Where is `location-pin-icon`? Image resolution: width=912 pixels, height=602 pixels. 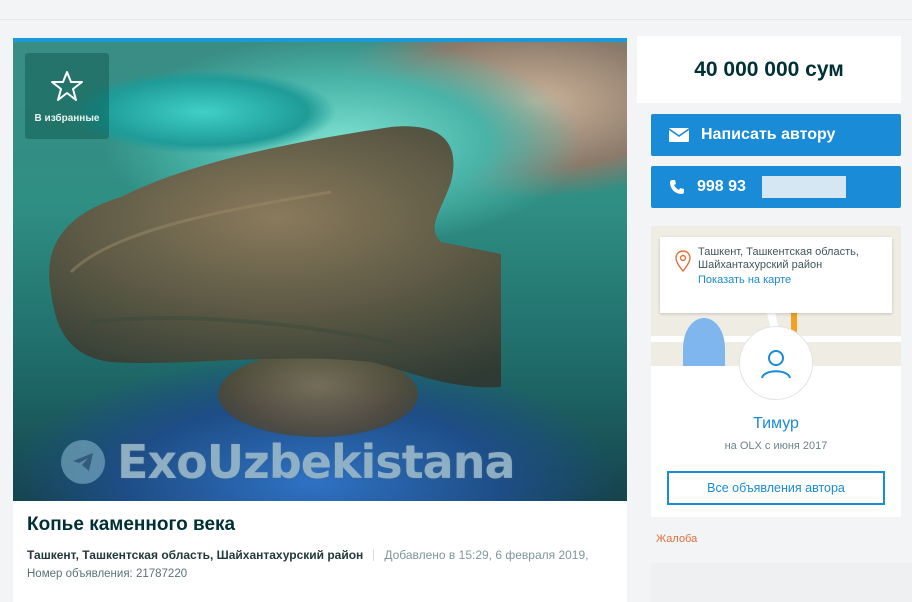
location-pin-icon is located at coordinates (683, 261).